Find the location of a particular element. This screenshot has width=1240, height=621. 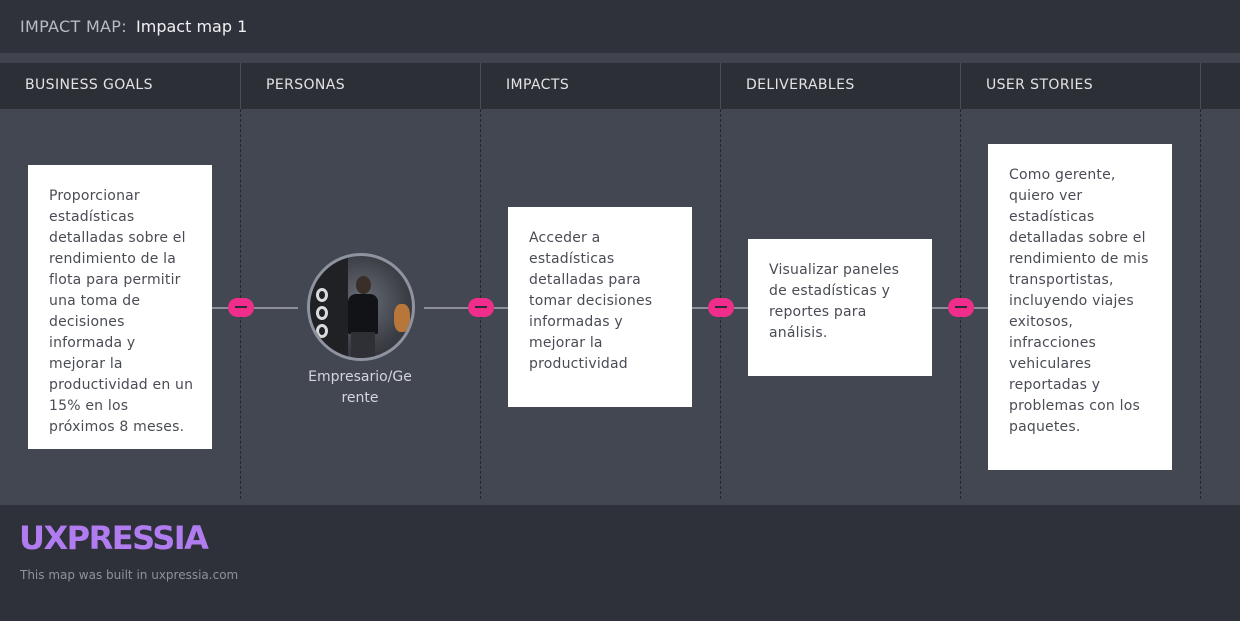

uxpressia-logo: UXPRESSIA is located at coordinates (114, 538).